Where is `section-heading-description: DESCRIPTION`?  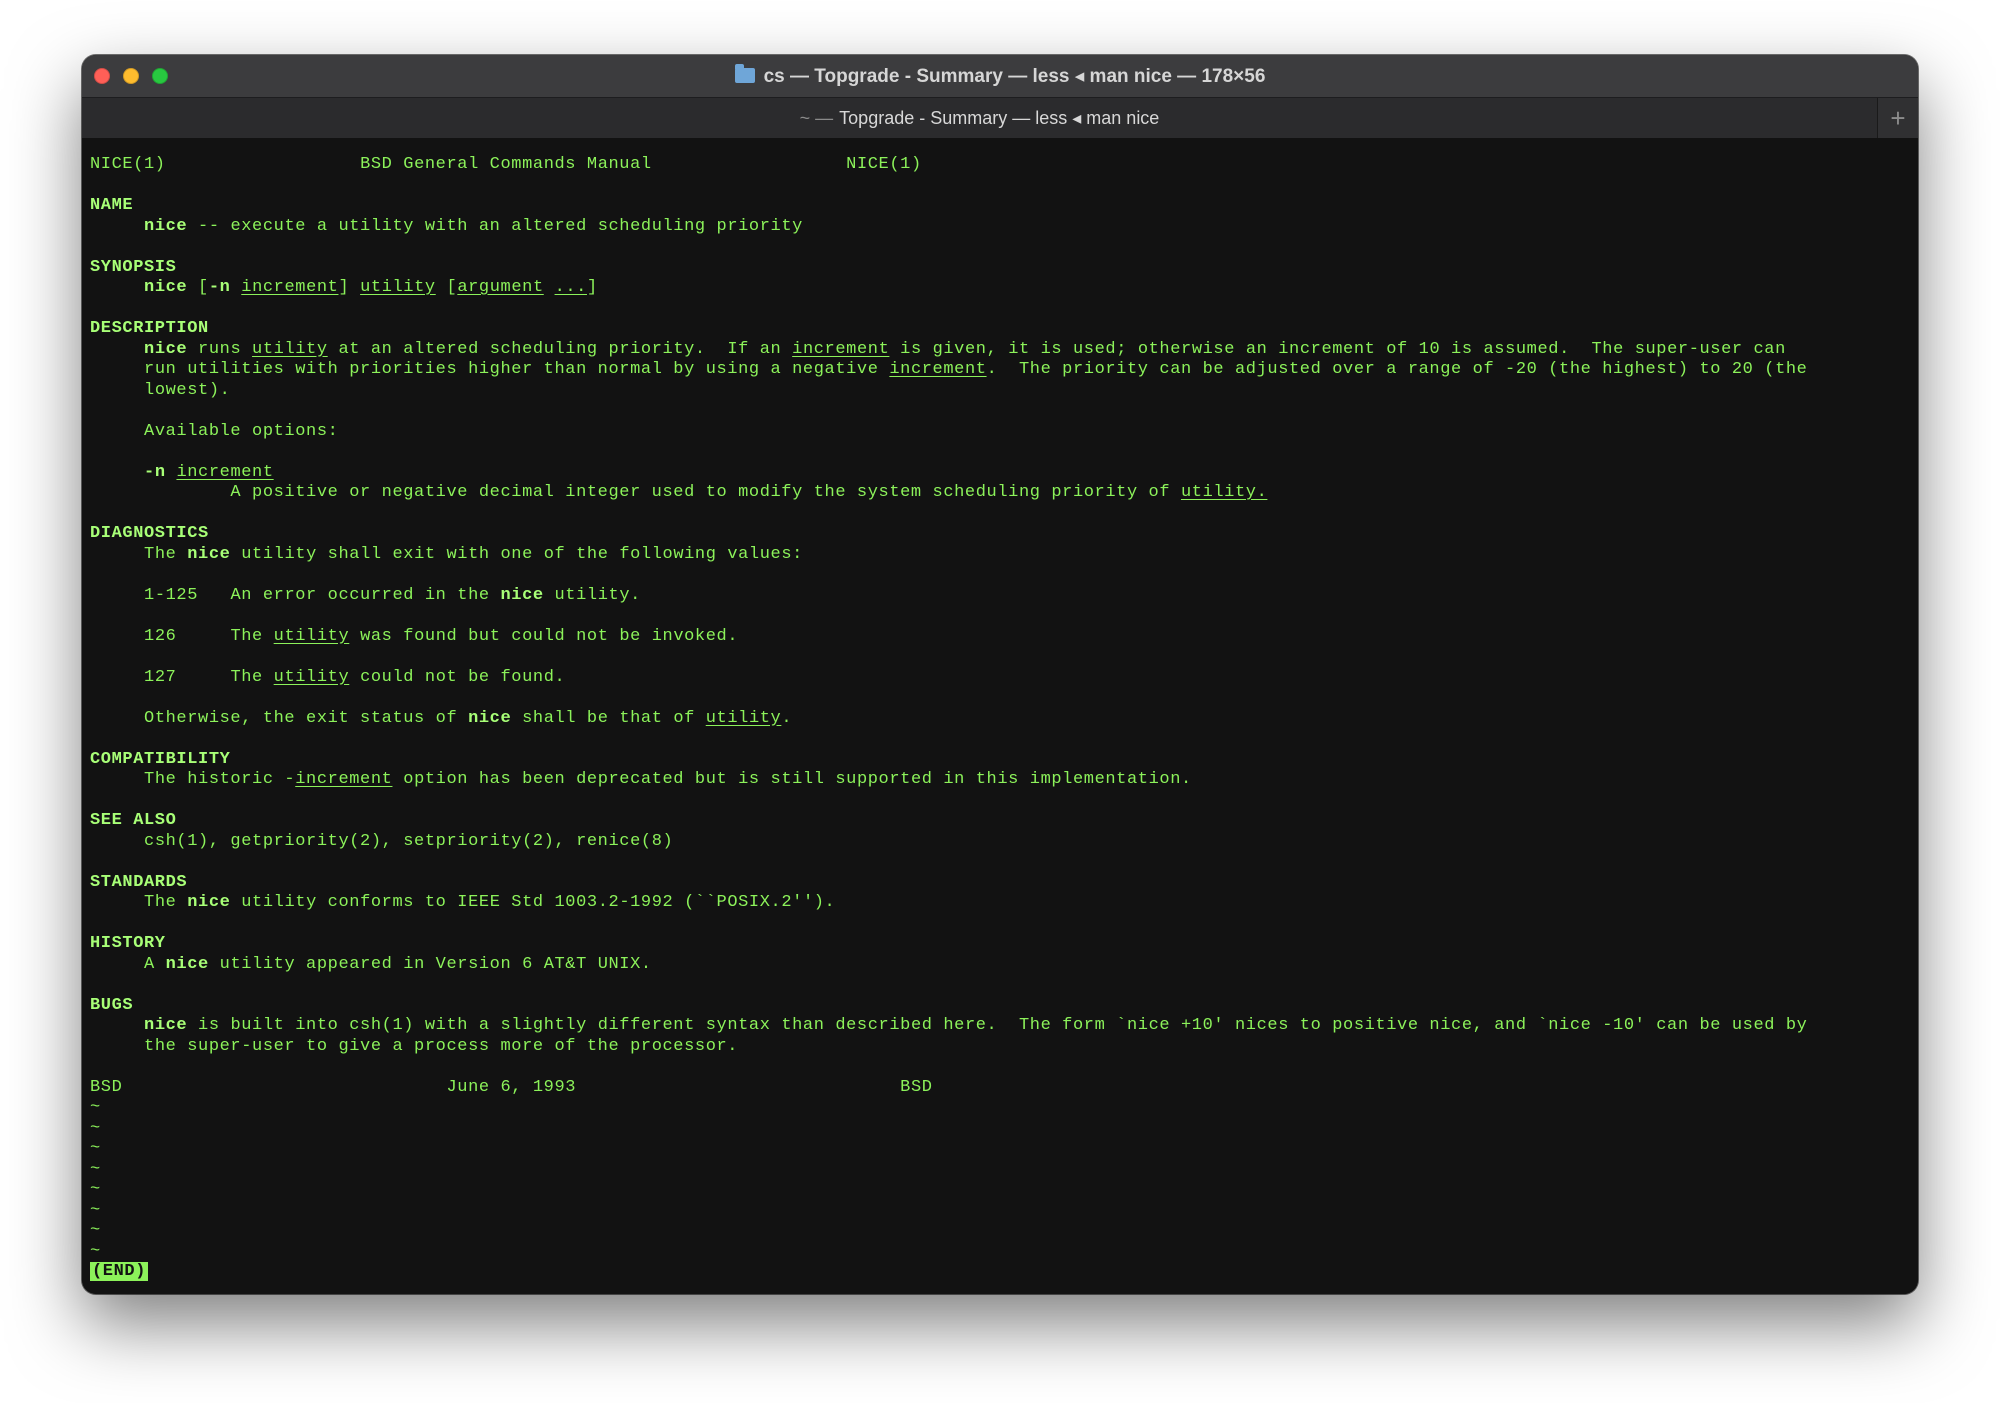 section-heading-description: DESCRIPTION is located at coordinates (149, 328).